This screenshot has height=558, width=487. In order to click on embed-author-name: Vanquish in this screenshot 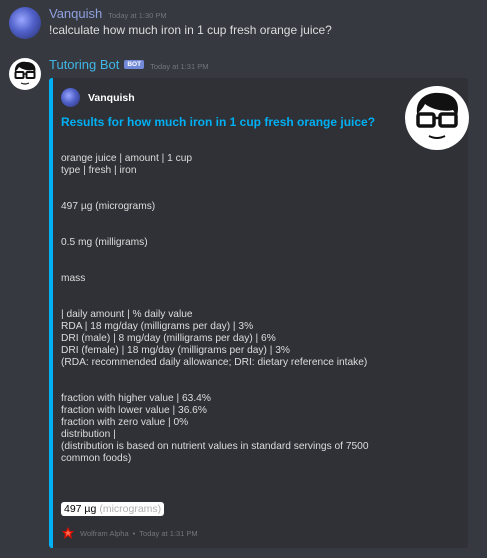, I will do `click(111, 97)`.